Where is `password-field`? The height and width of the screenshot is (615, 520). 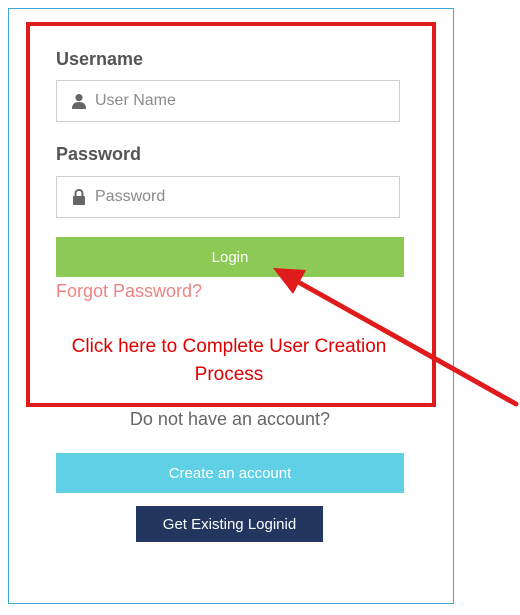
password-field is located at coordinates (228, 197).